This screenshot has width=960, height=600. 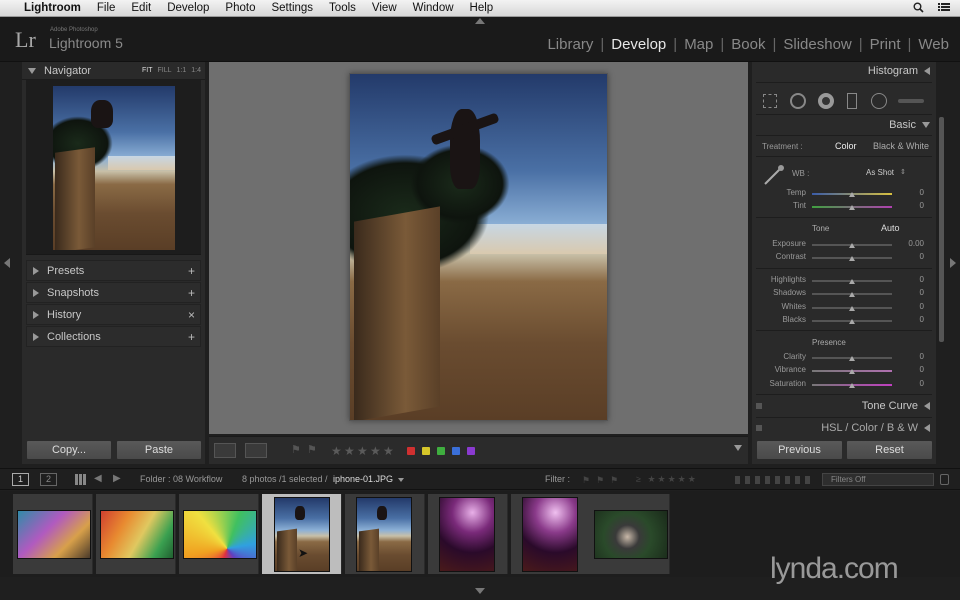 What do you see at coordinates (890, 228) in the screenshot?
I see `auto-tone-button: Auto` at bounding box center [890, 228].